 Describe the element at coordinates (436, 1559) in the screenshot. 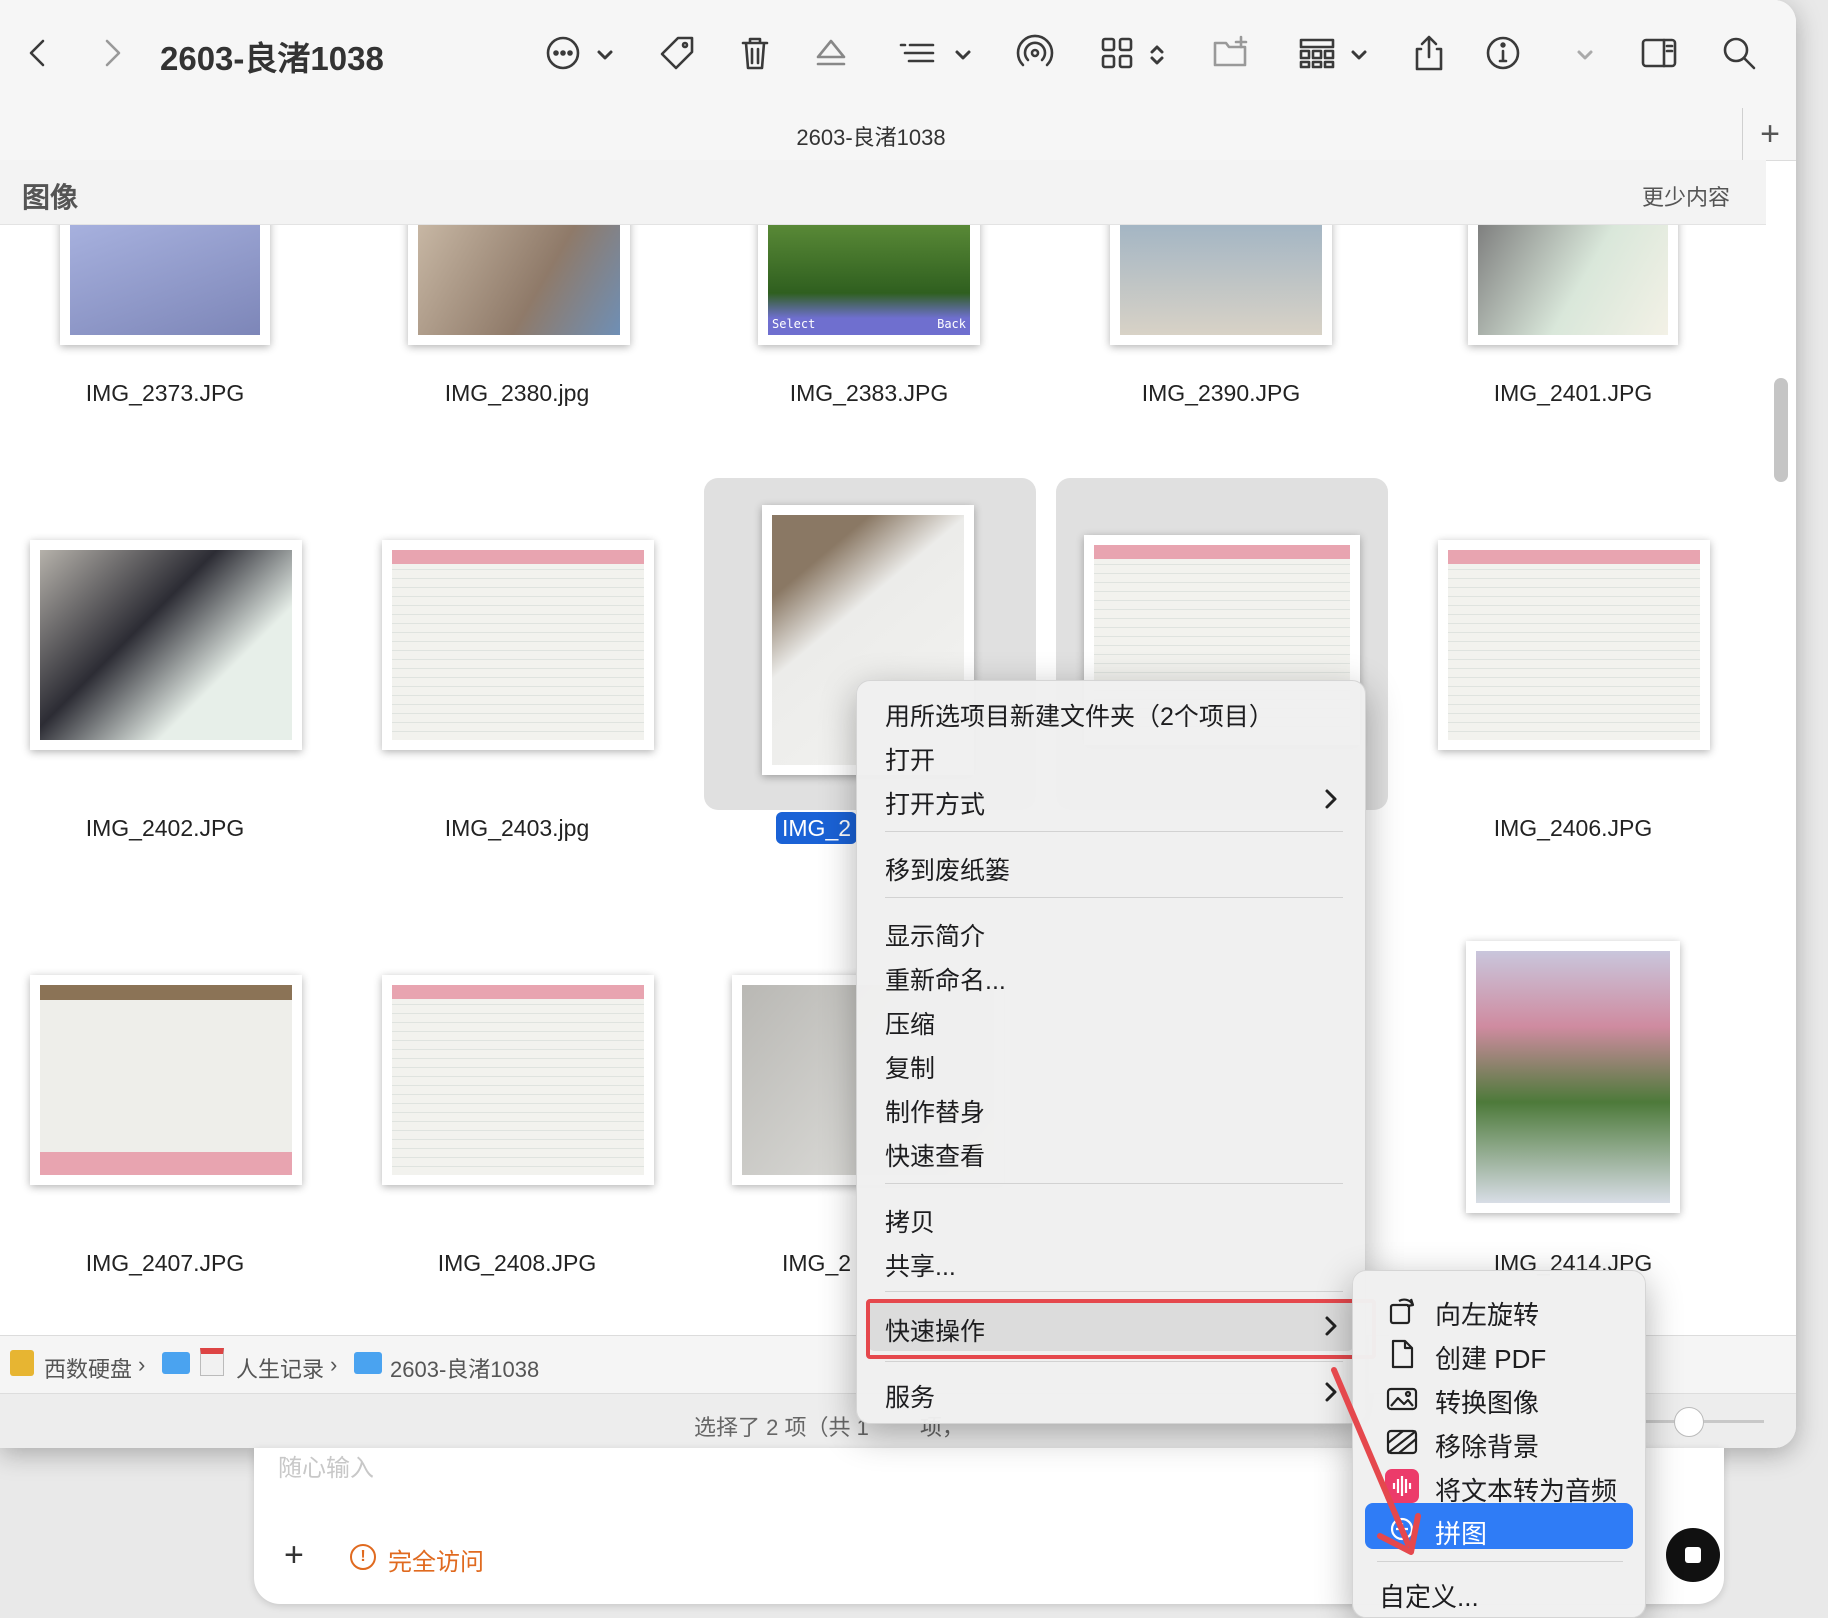

I see `full-access-button: 完全访问` at that location.